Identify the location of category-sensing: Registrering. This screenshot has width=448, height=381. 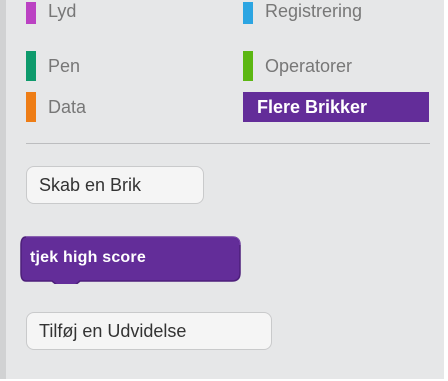
(303, 16).